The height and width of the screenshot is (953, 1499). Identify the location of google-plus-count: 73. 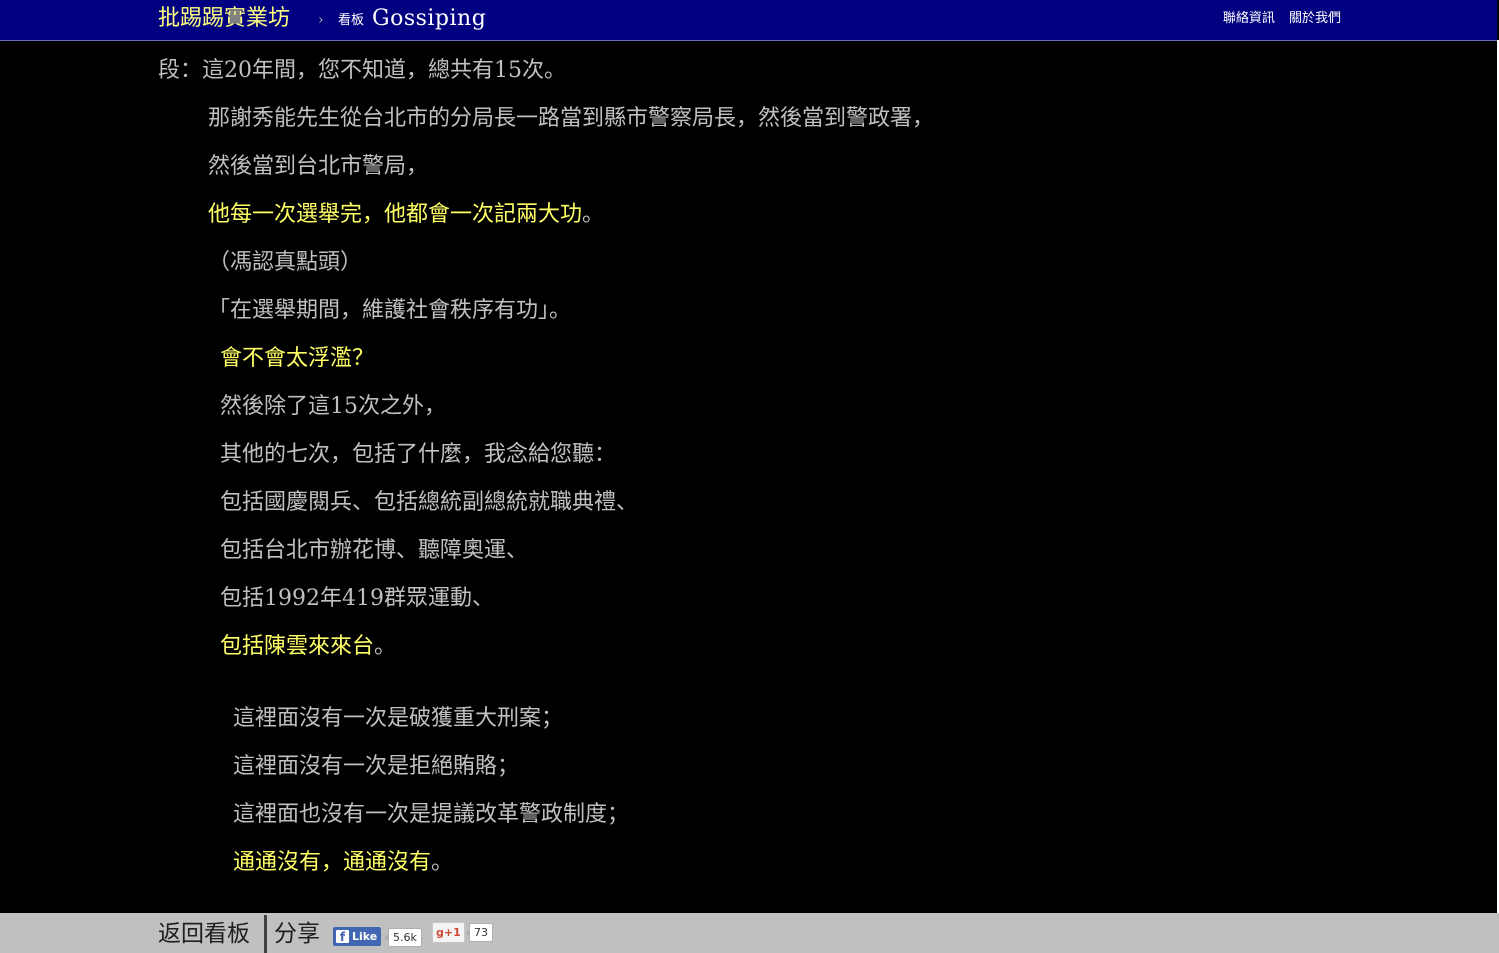
(479, 932).